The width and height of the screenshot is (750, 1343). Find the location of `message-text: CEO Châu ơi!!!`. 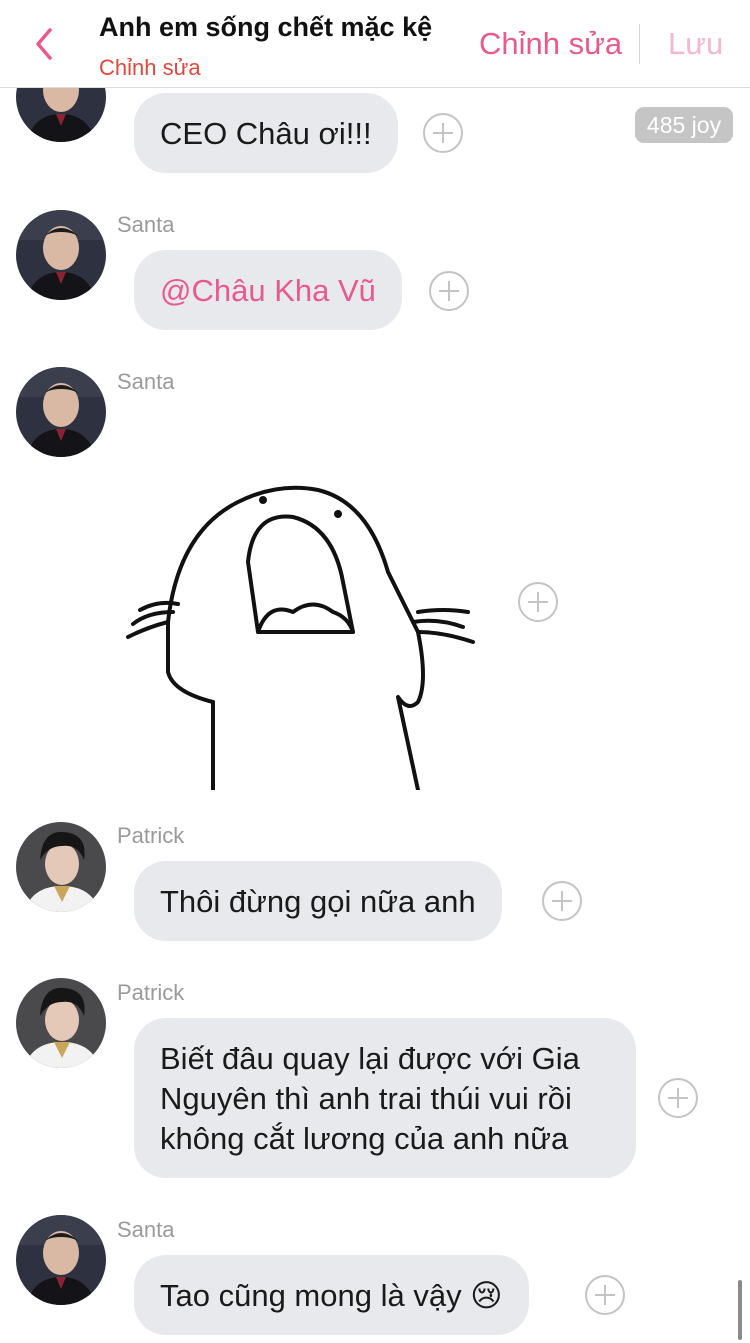

message-text: CEO Châu ơi!!! is located at coordinates (266, 133).